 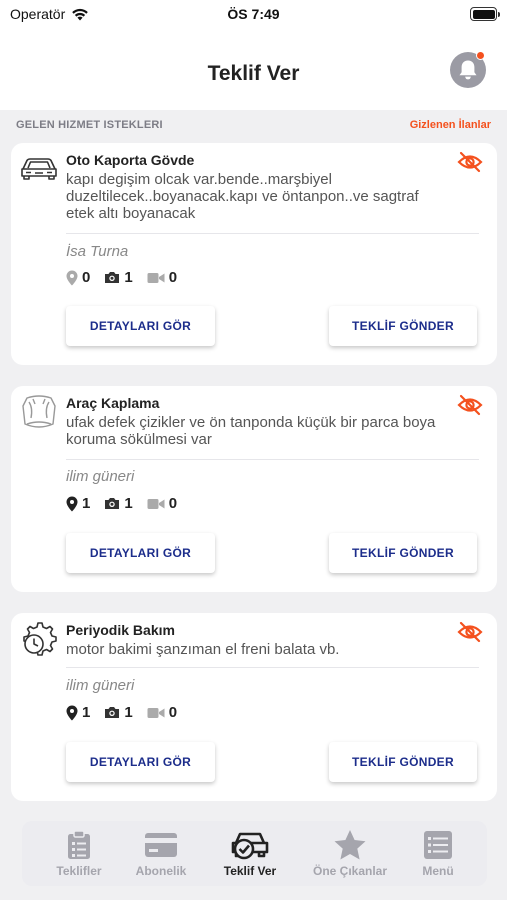 What do you see at coordinates (253, 73) in the screenshot?
I see `page-title: Teklif Ver` at bounding box center [253, 73].